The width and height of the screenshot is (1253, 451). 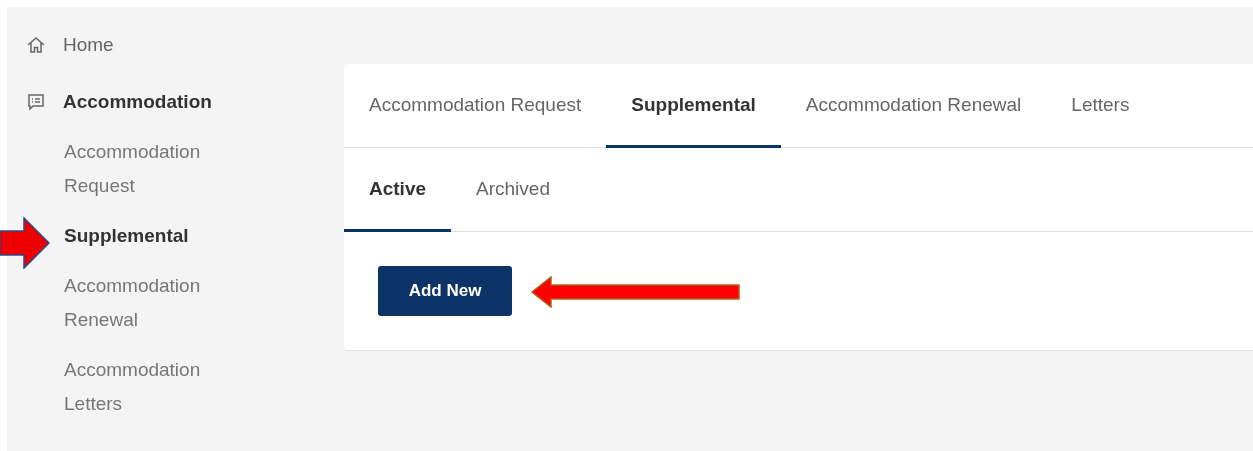 I want to click on tab: Archived, so click(x=513, y=190).